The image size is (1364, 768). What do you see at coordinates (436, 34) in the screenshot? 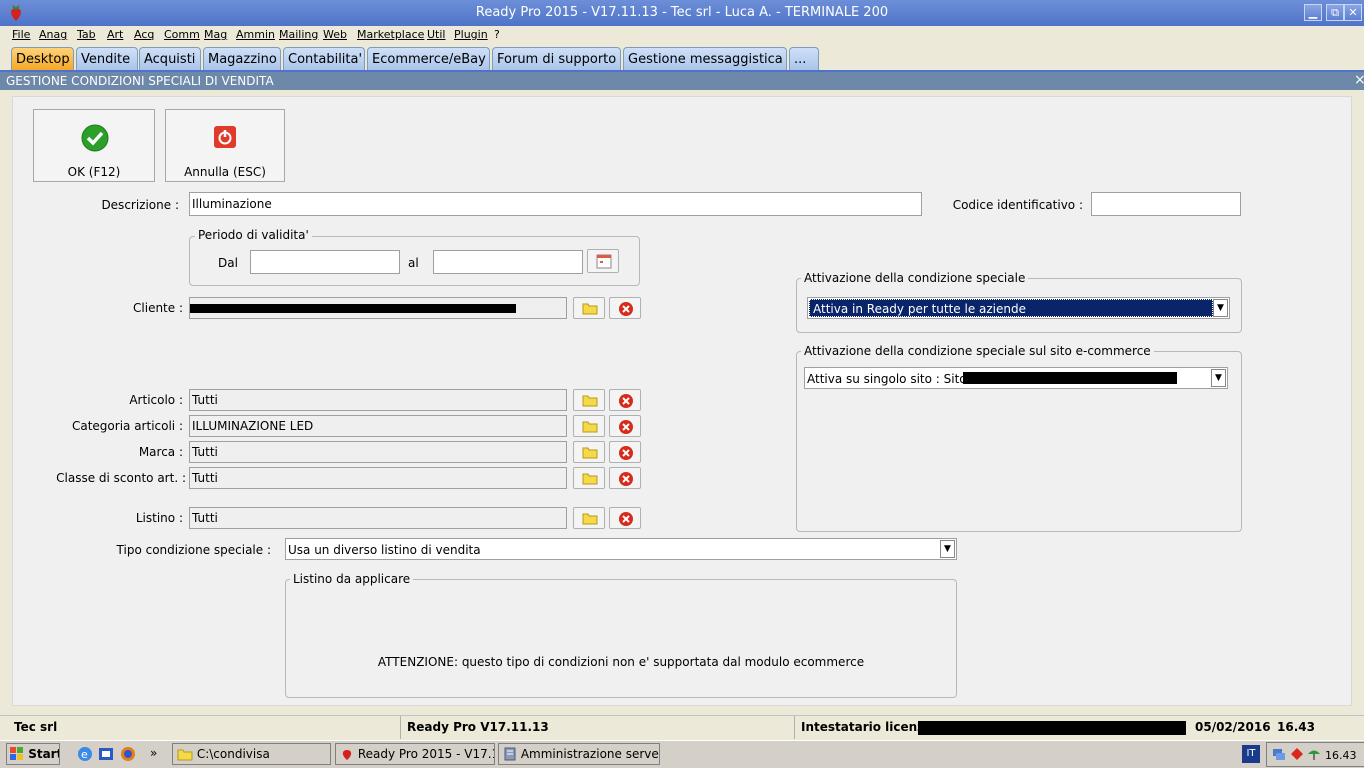
I see `menu-util: Util` at bounding box center [436, 34].